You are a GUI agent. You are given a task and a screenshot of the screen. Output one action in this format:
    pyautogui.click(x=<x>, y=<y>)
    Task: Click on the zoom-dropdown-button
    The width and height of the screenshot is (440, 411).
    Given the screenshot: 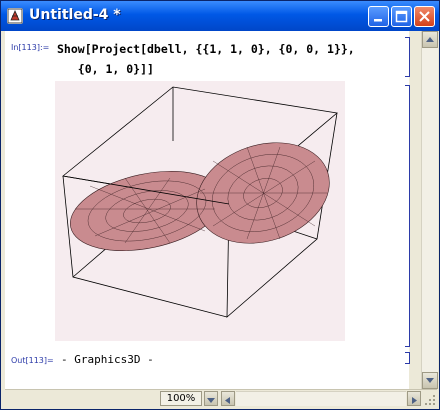 What is the action you would take?
    pyautogui.click(x=211, y=398)
    